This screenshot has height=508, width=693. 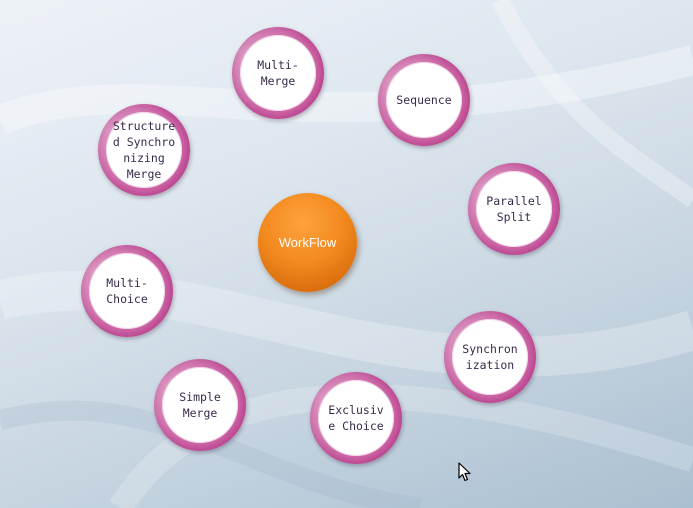 I want to click on node-simple-merge-face: Simple Merge, so click(x=200, y=405).